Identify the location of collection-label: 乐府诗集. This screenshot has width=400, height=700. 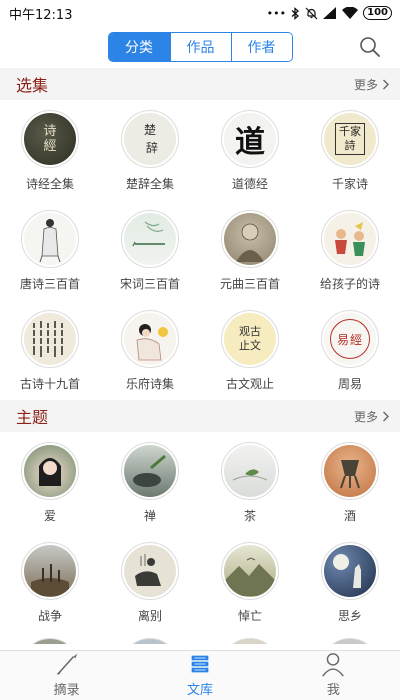
(149, 384).